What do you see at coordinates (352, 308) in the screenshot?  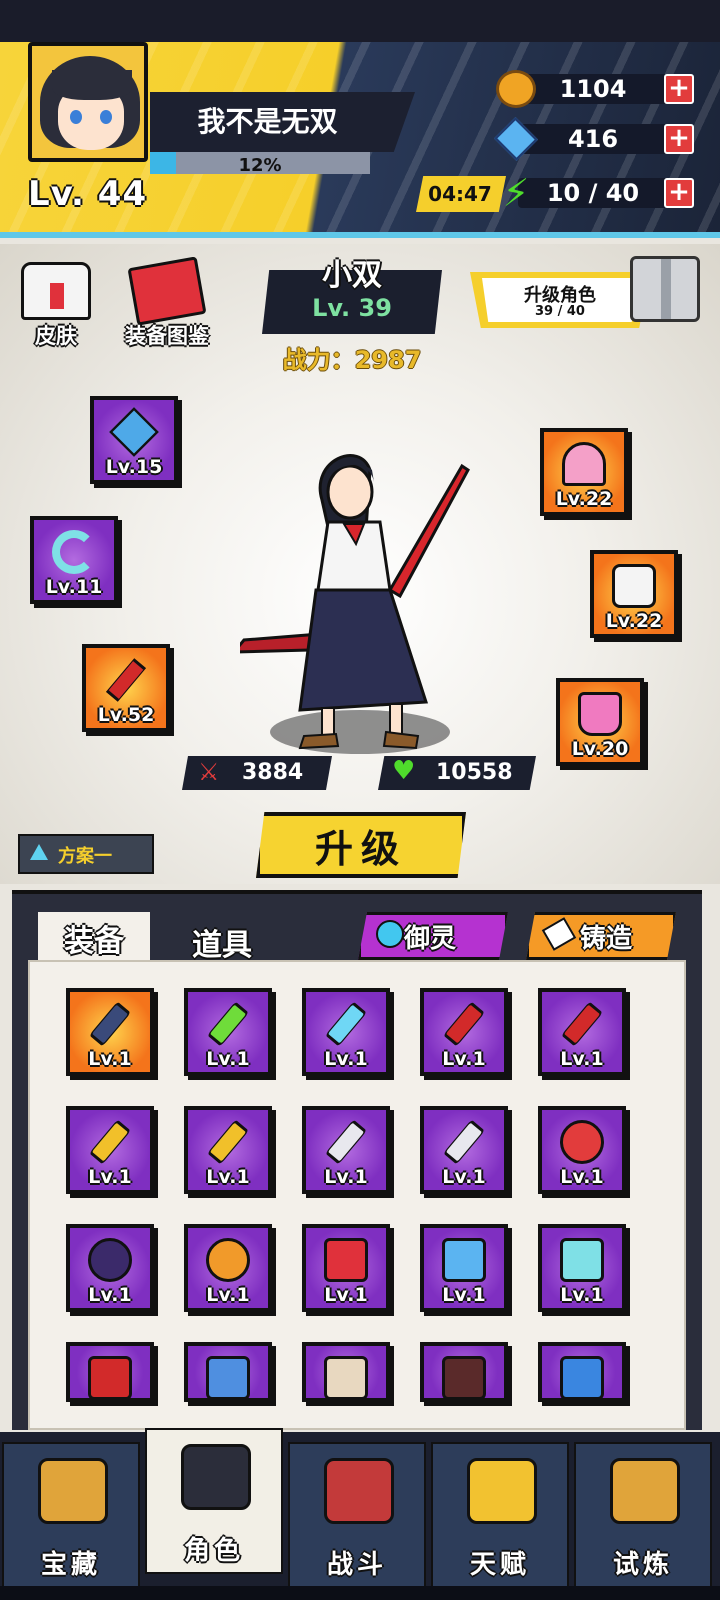 I see `character-level: Lv. 39` at bounding box center [352, 308].